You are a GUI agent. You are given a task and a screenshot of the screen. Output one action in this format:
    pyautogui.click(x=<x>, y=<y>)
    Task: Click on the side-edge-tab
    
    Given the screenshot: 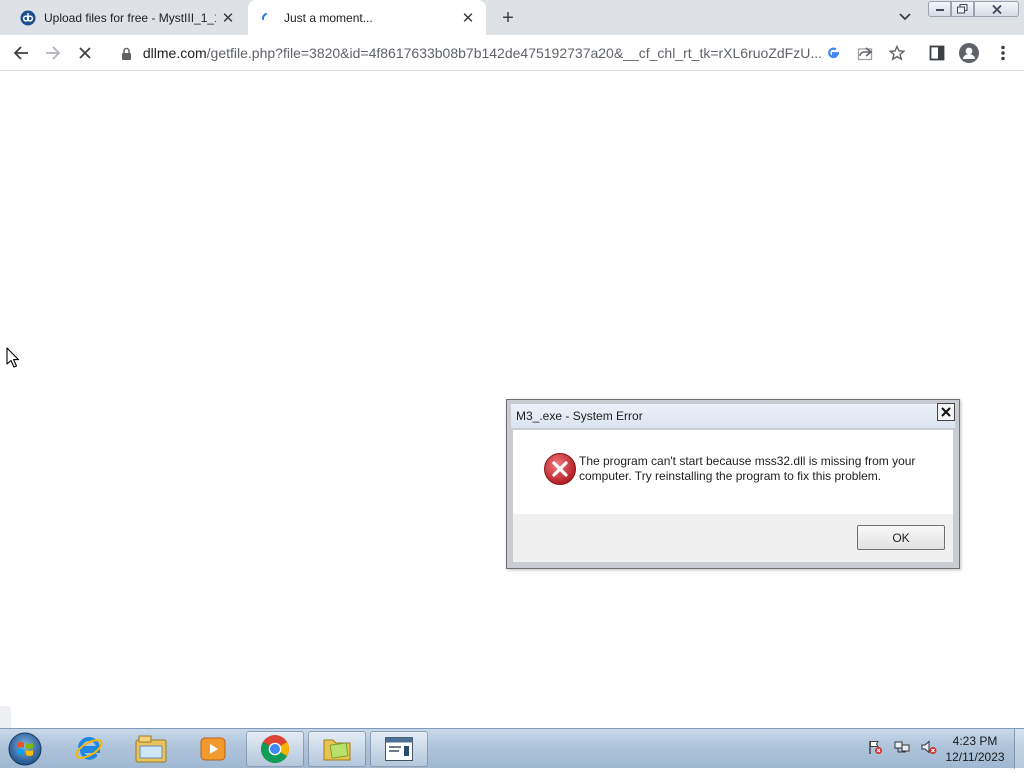 What is the action you would take?
    pyautogui.click(x=5, y=717)
    